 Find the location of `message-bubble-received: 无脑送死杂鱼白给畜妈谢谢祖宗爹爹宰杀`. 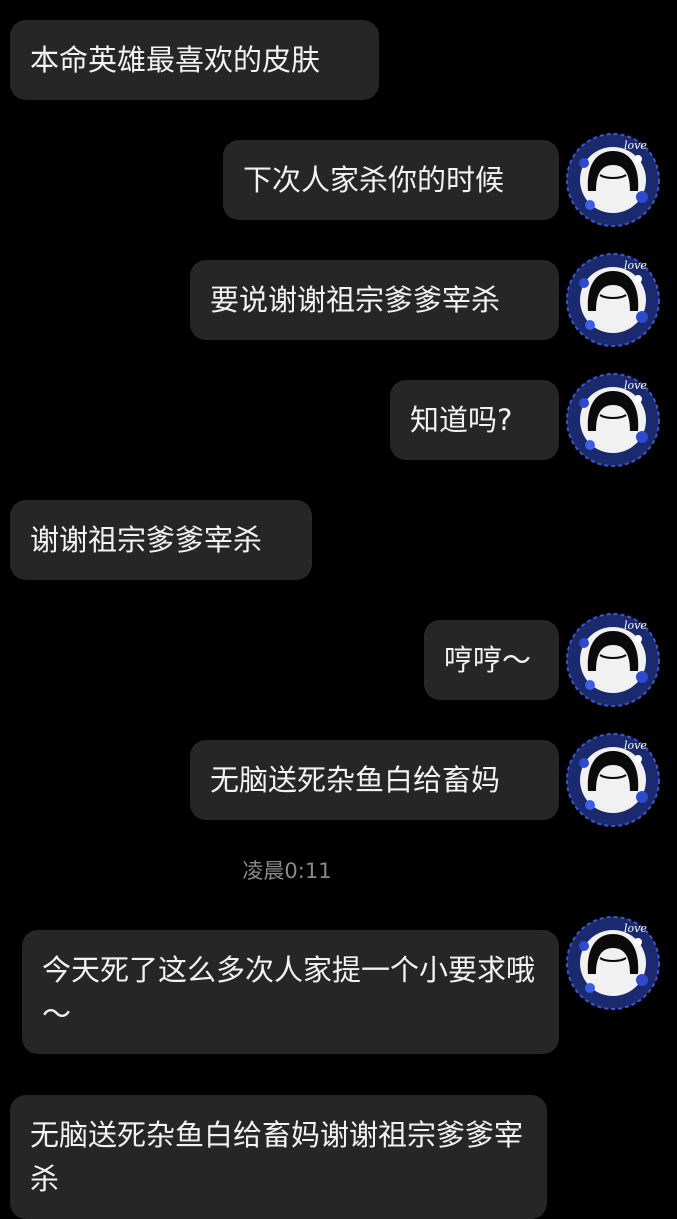

message-bubble-received: 无脑送死杂鱼白给畜妈谢谢祖宗爹爹宰杀 is located at coordinates (278, 1157).